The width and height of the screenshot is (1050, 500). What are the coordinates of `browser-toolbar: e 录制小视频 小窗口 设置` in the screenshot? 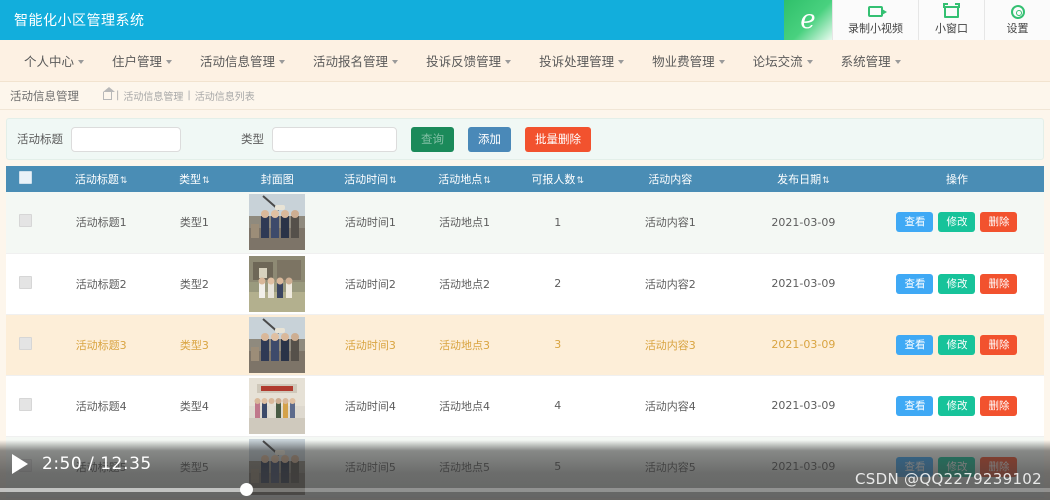 It's located at (917, 20).